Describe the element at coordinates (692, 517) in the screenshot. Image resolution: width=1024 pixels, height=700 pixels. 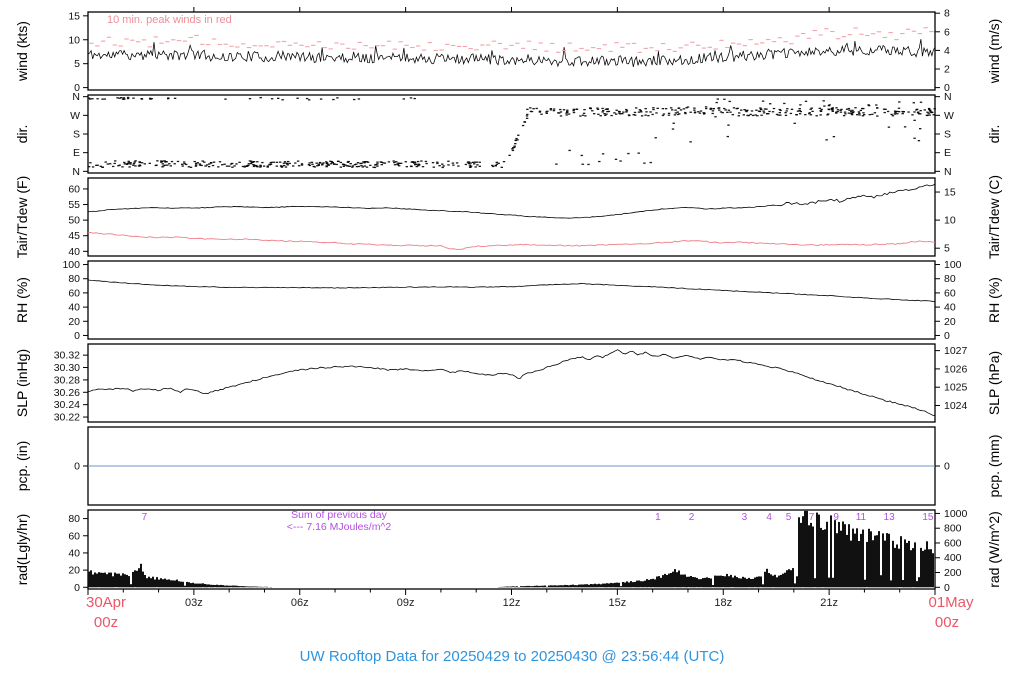
I see `rad-cumulative-mark: 2` at that location.